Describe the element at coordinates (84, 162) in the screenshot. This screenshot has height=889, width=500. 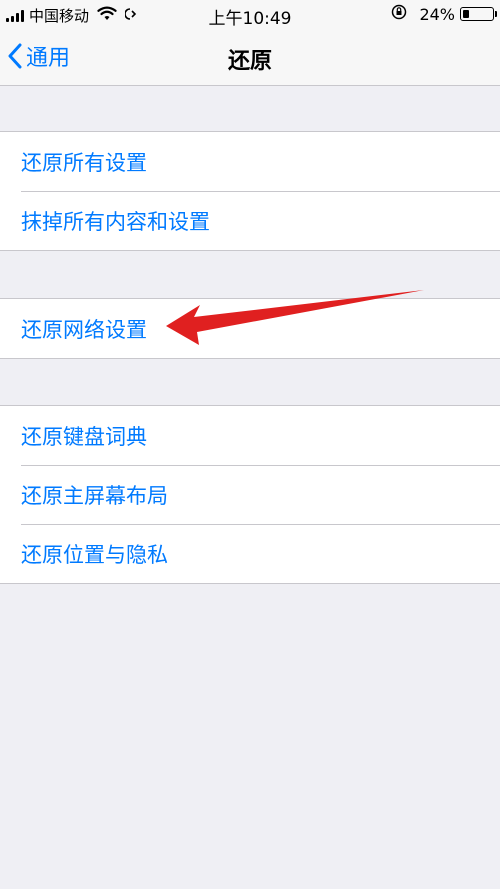
I see `row-label: 还原所有设置` at that location.